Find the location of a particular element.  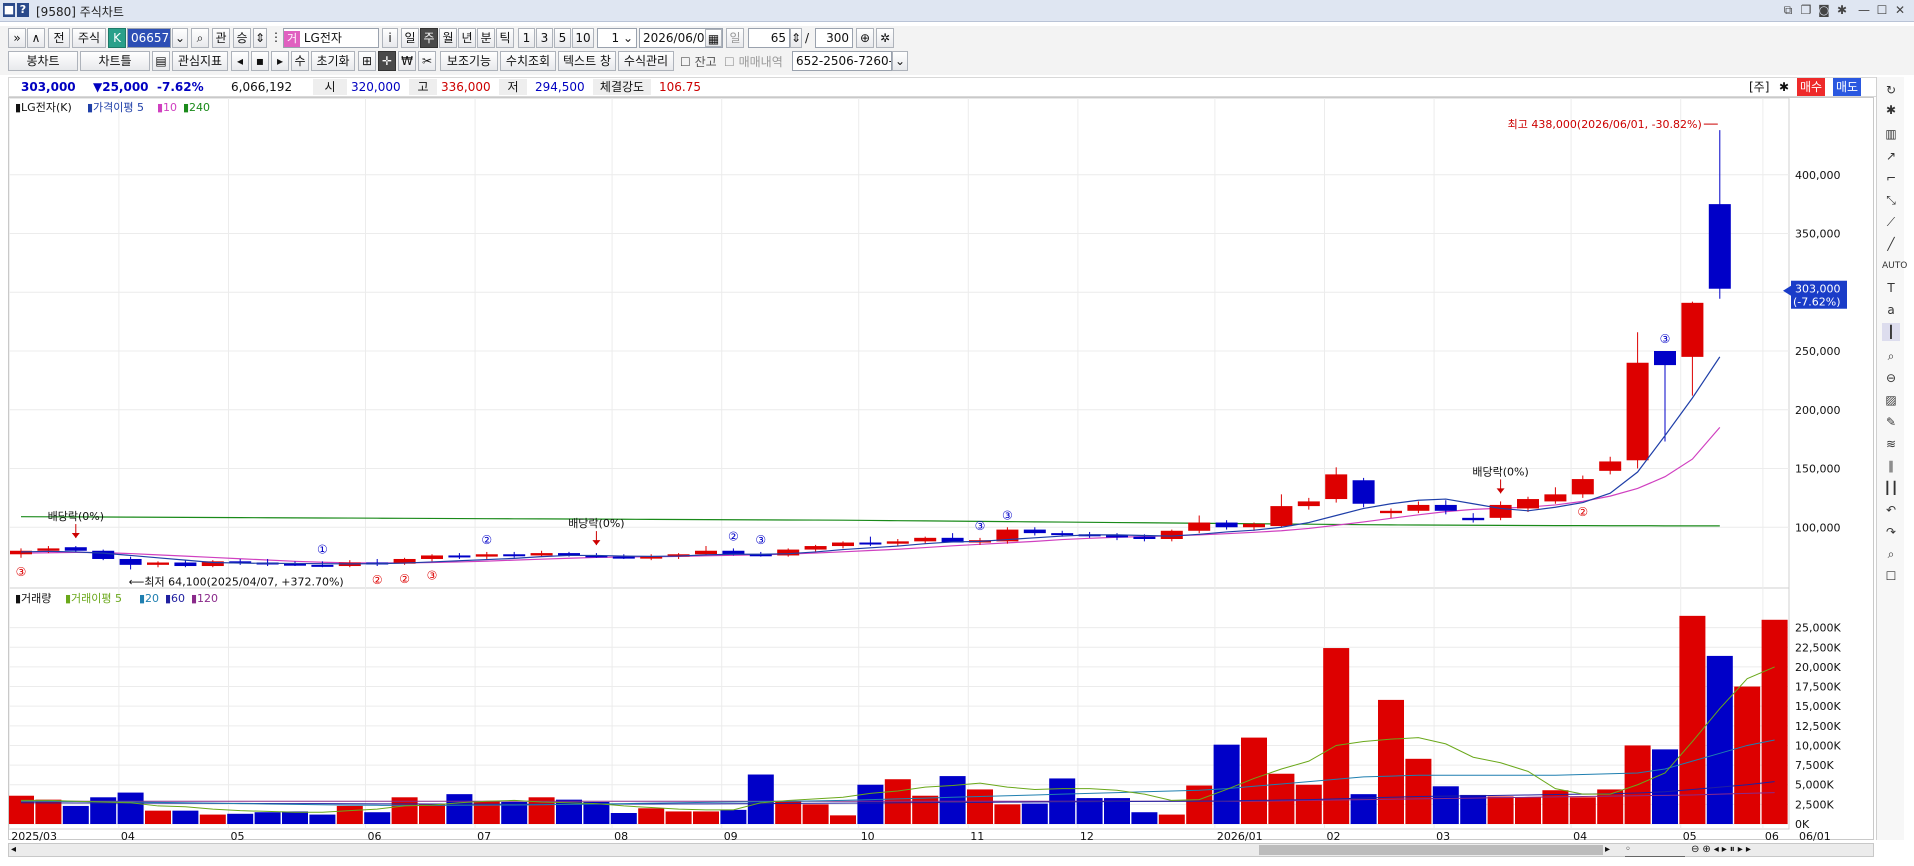

settings-icon: ✱ is located at coordinates (1891, 110).